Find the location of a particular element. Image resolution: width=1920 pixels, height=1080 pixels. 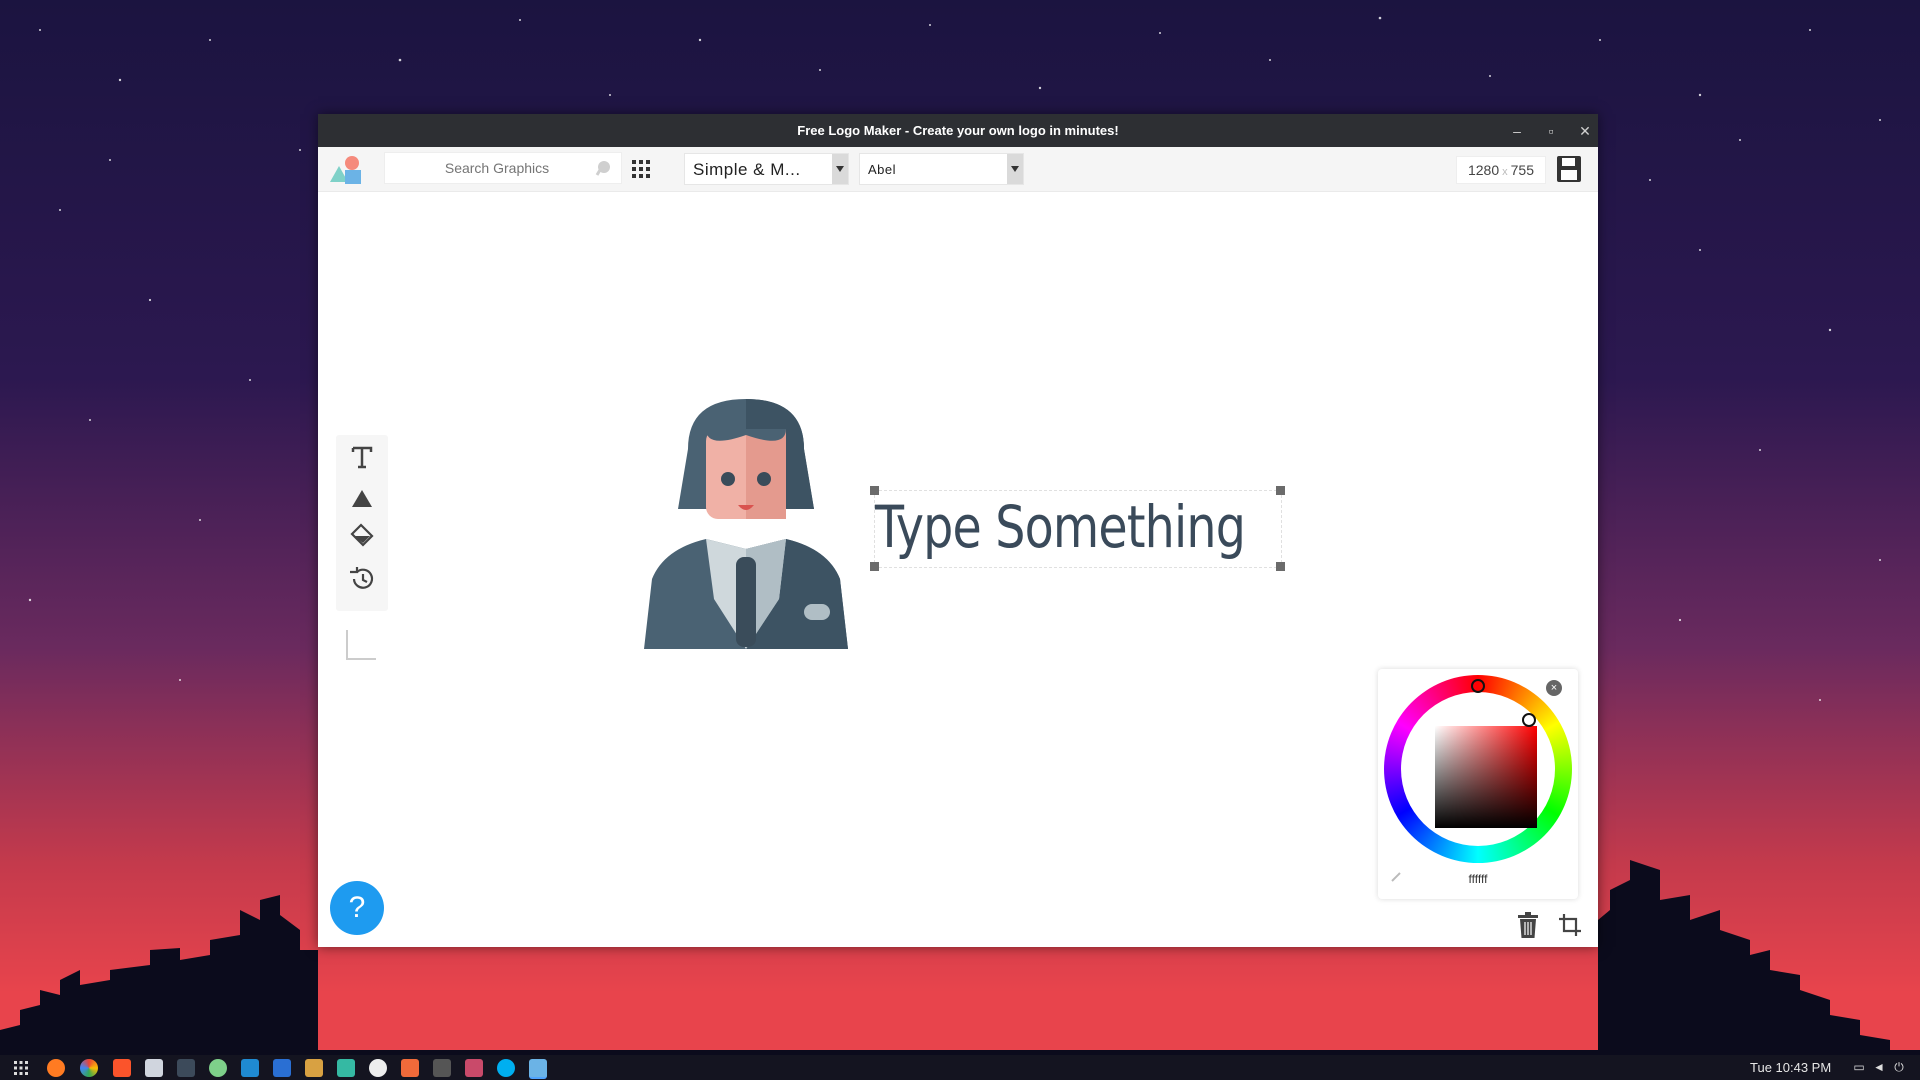

dims-separator: x is located at coordinates (1505, 172).